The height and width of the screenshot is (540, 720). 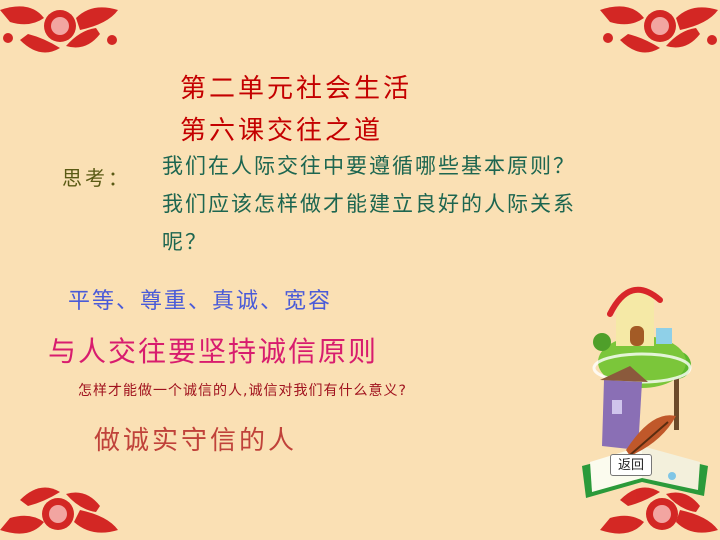 I want to click on question-line-2: 我们应该怎样做才能建立良好的人际关系, so click(x=369, y=204).